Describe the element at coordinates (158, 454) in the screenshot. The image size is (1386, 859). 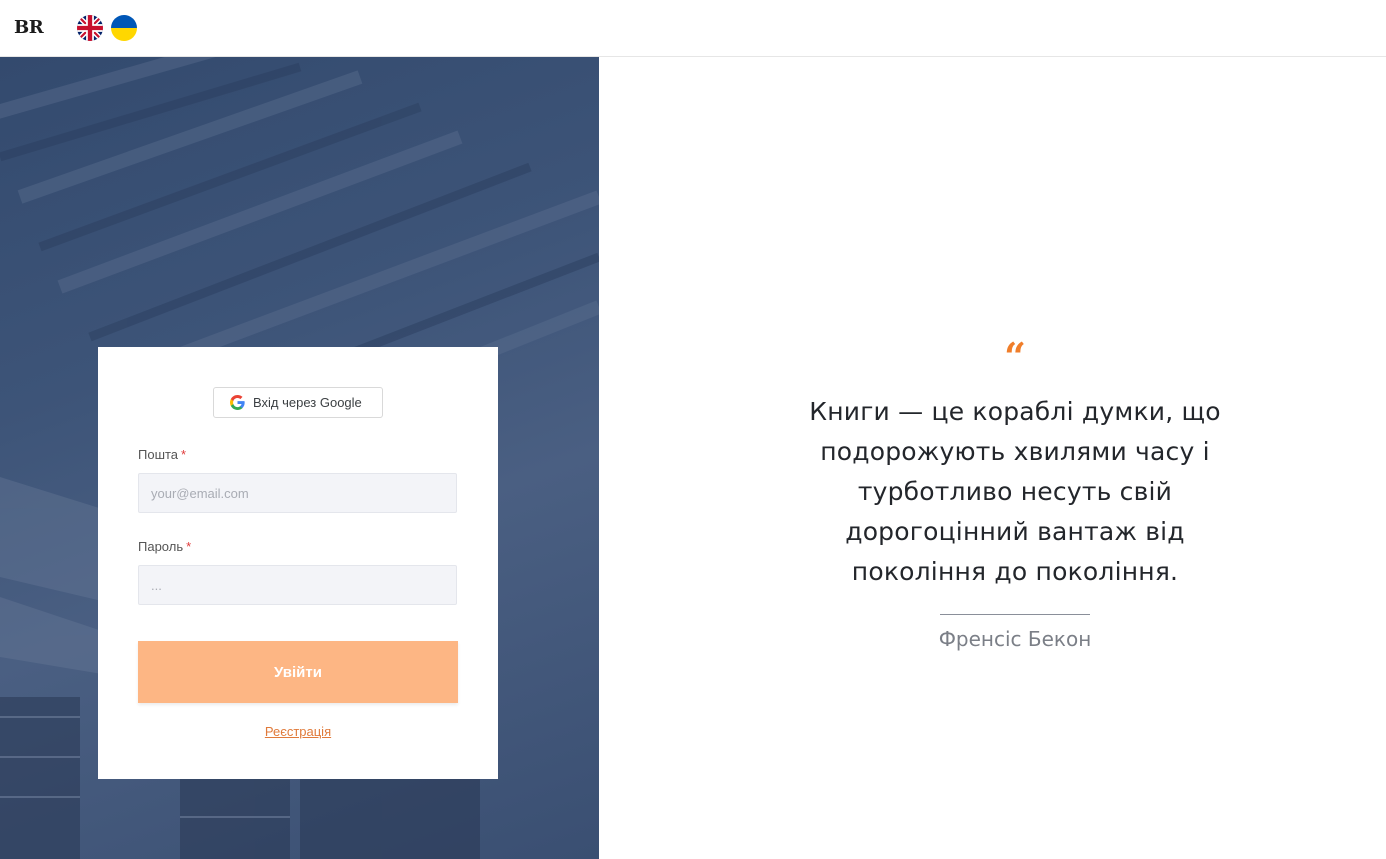
I see `email-label-text: Пошта` at that location.